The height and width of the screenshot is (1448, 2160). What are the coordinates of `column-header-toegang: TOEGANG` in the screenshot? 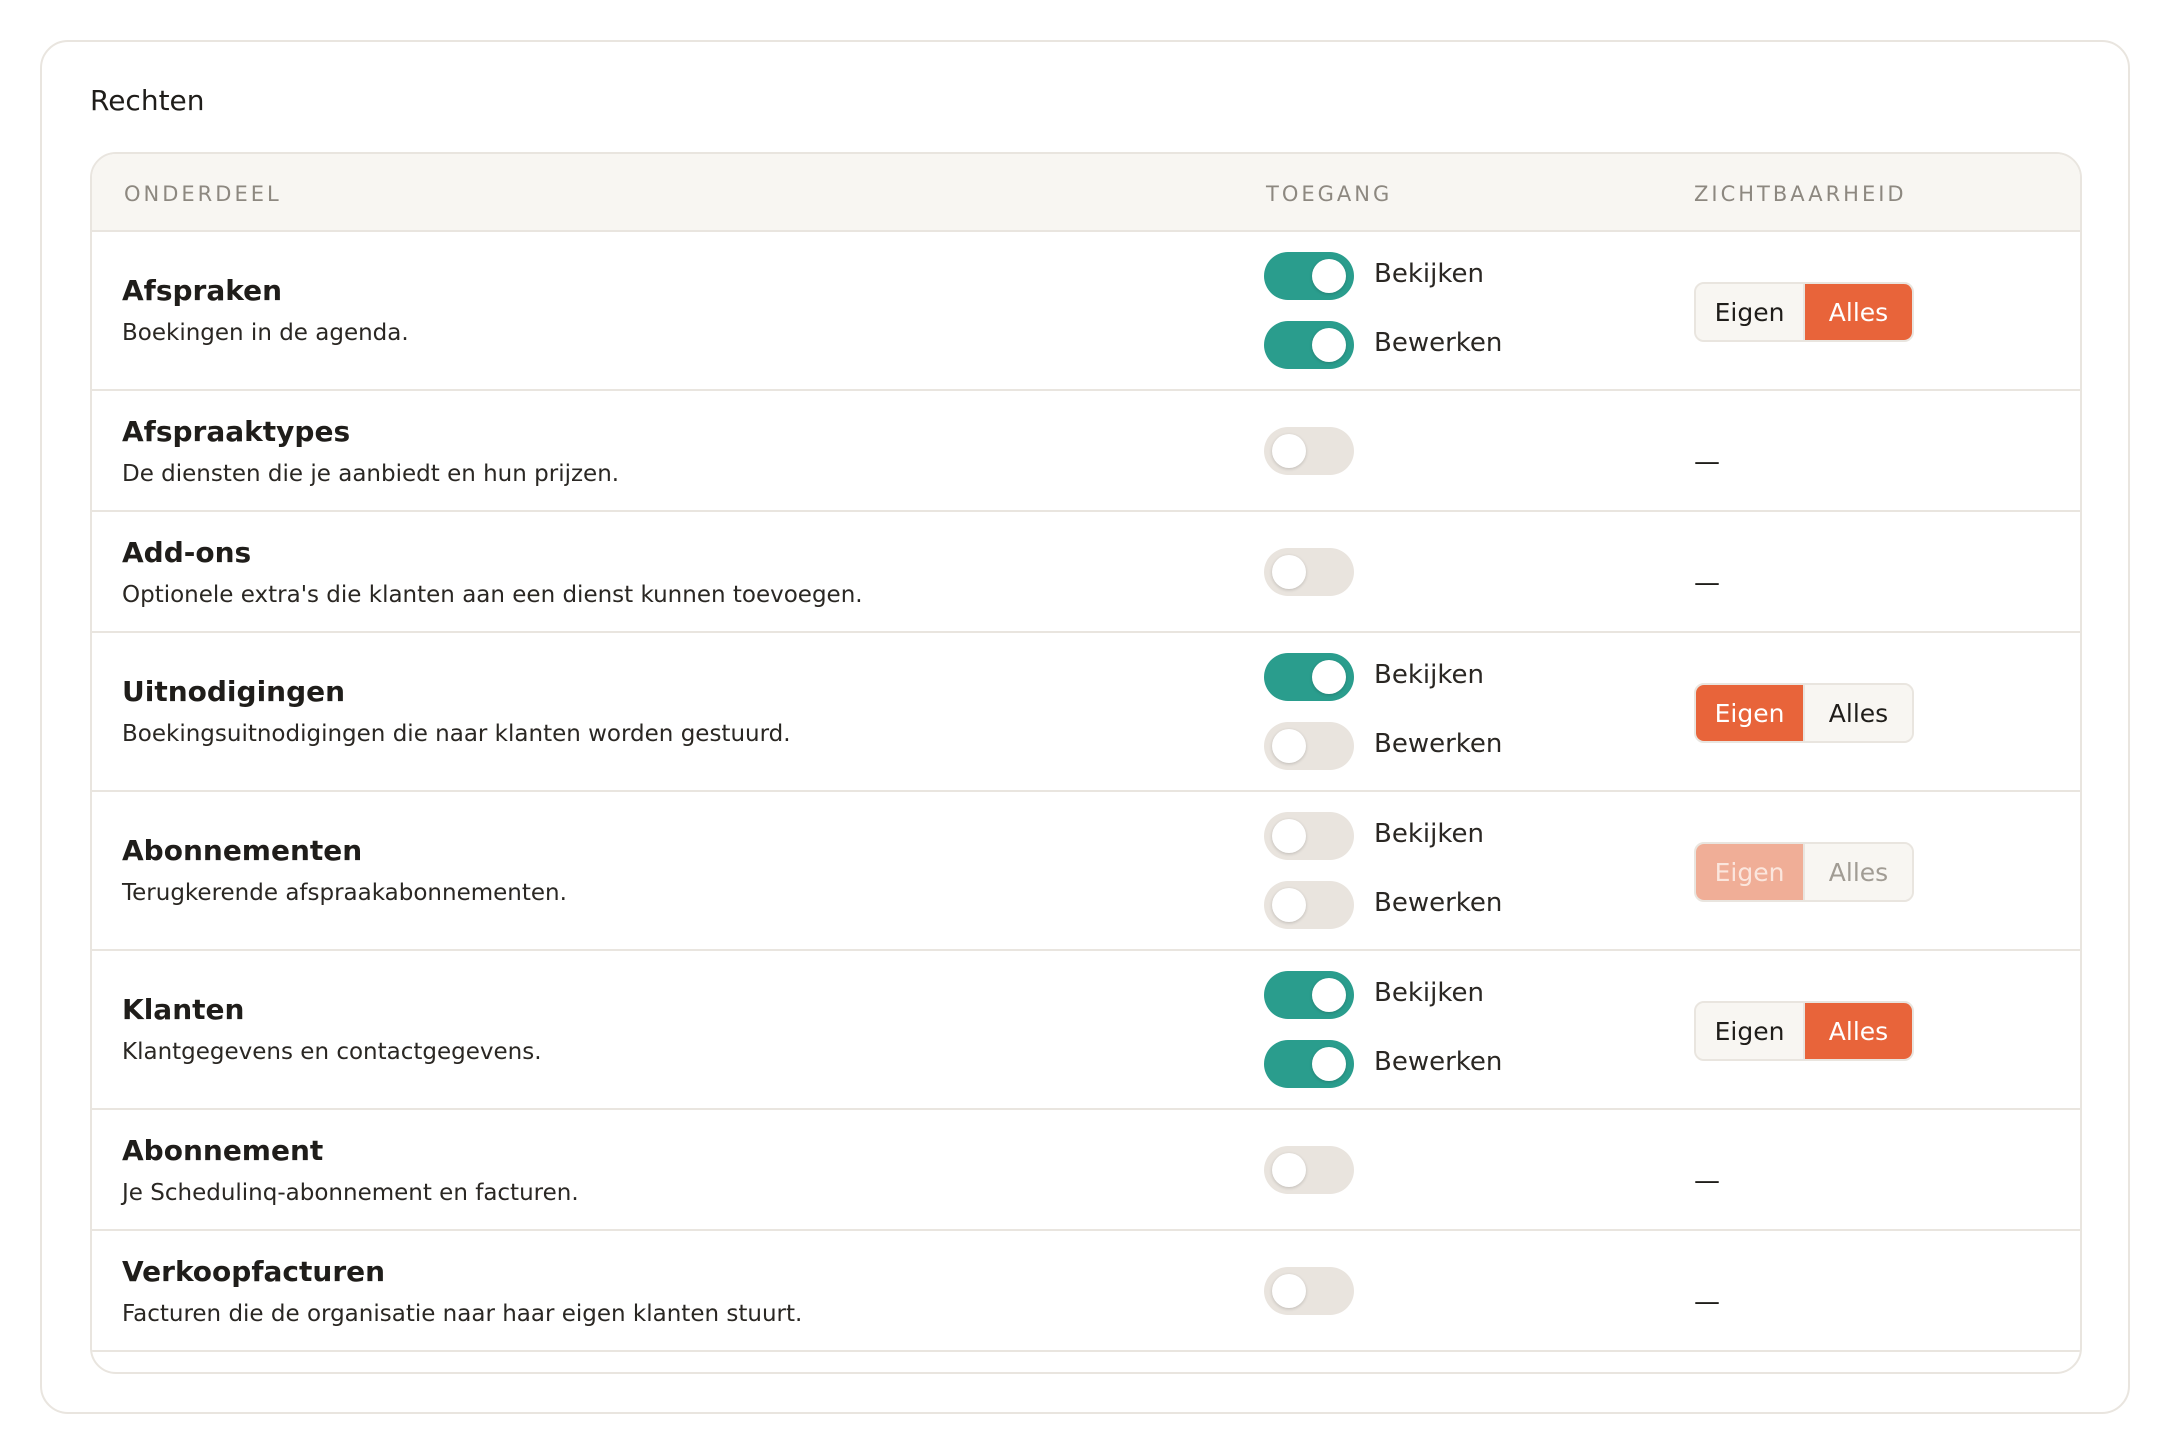 It's located at (1329, 194).